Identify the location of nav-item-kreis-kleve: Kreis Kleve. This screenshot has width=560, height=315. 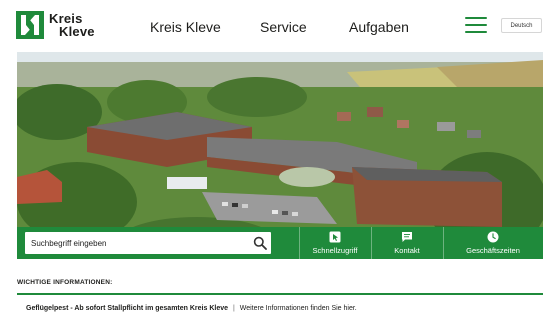
(185, 27).